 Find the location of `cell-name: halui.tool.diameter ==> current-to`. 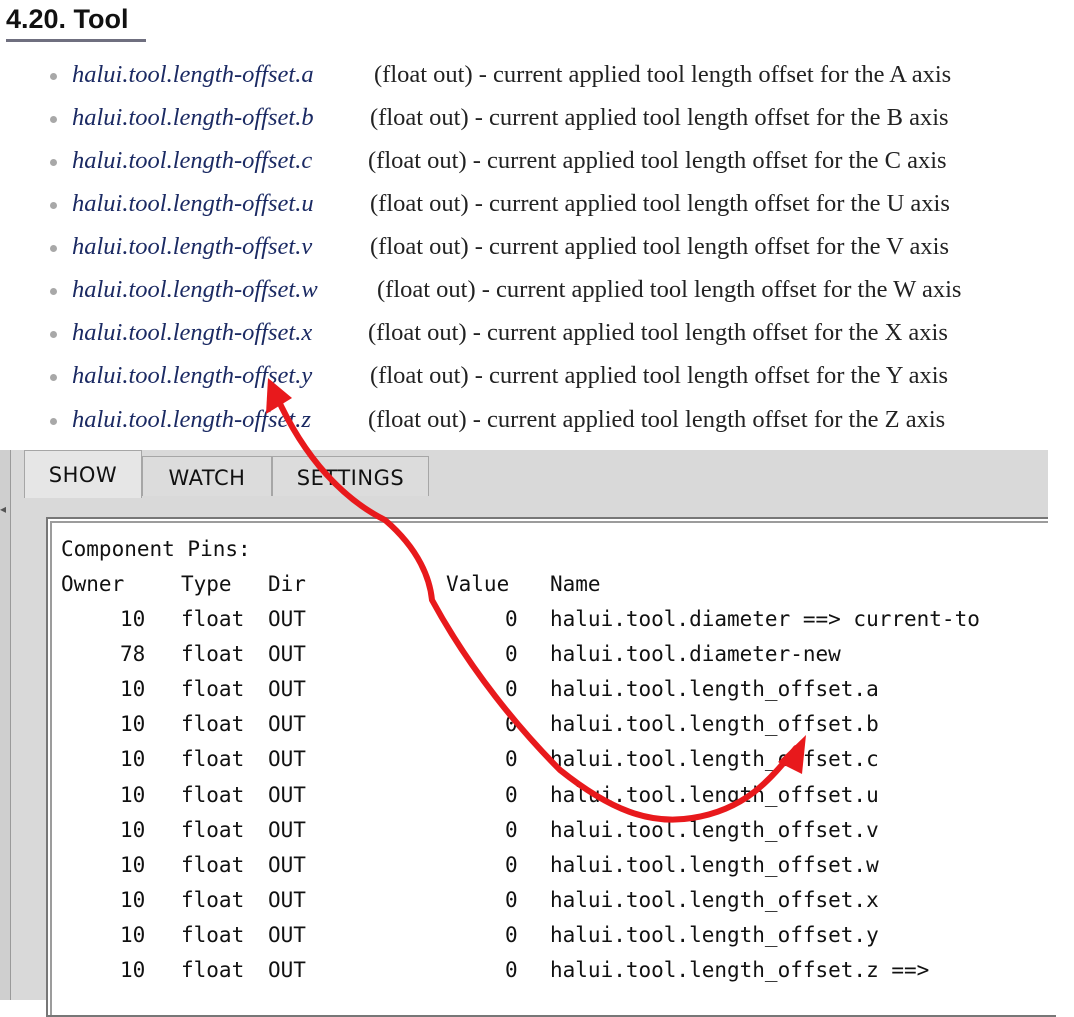

cell-name: halui.tool.diameter ==> current-to is located at coordinates (765, 619).